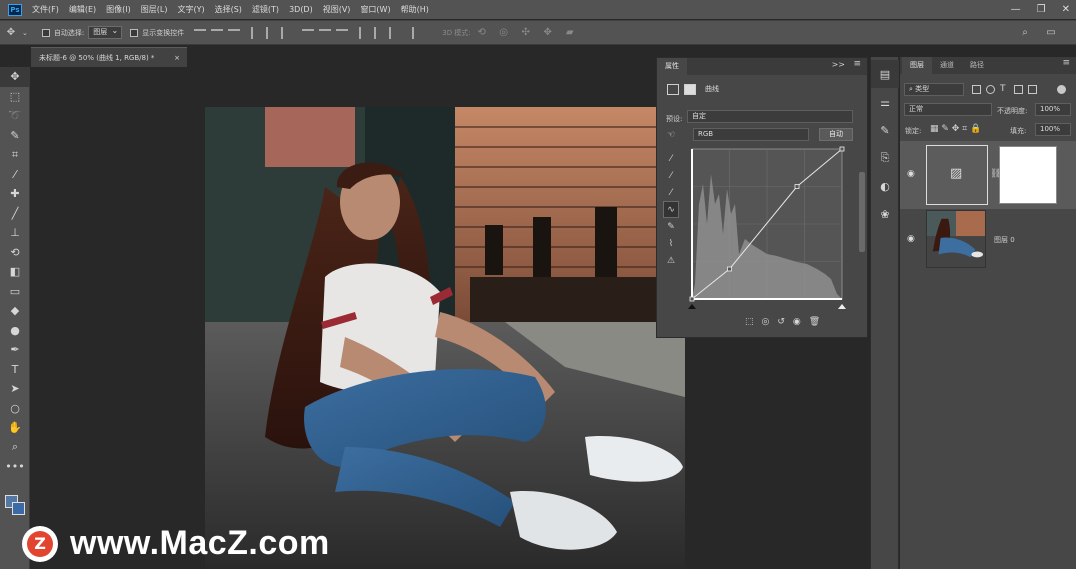 This screenshot has height=569, width=1076. Describe the element at coordinates (885, 74) in the screenshot. I see `properties-panel-icon: ▤` at that location.